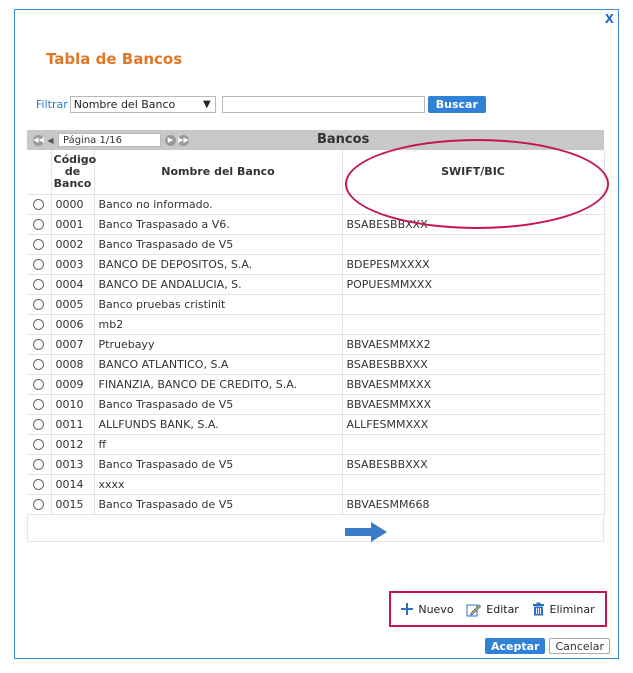  What do you see at coordinates (73, 304) in the screenshot?
I see `bank-code-cell: 0005` at bounding box center [73, 304].